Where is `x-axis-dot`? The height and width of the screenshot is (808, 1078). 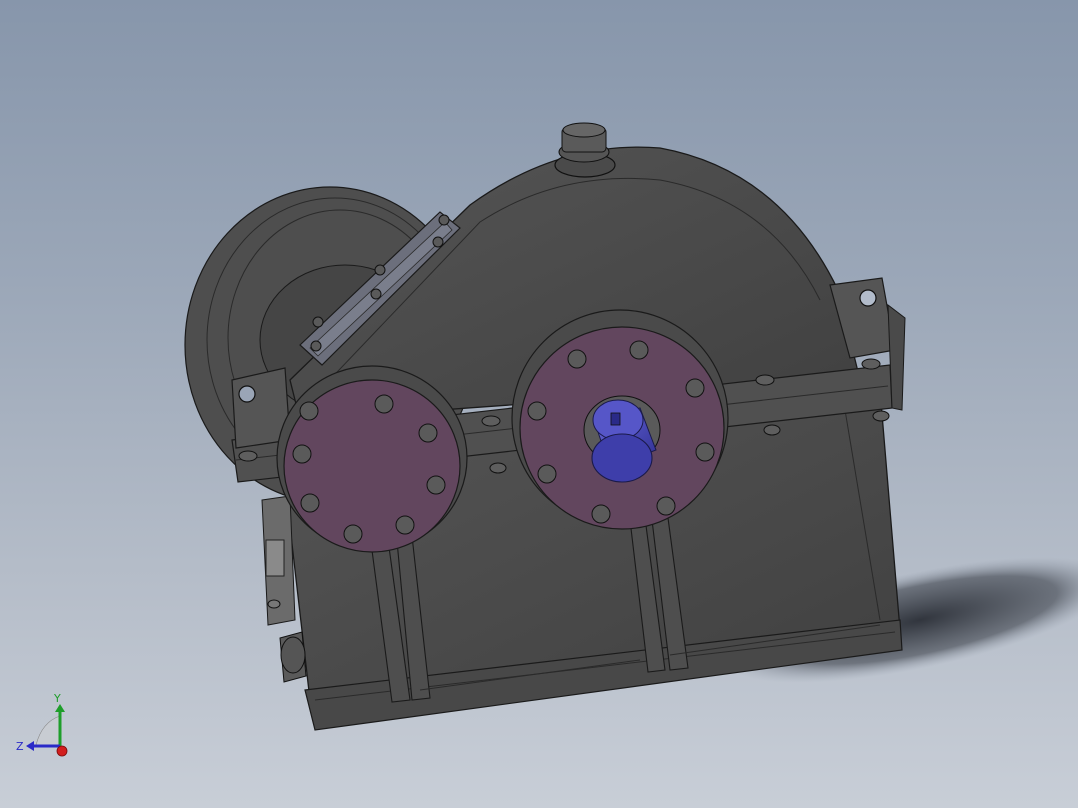
x-axis-dot is located at coordinates (62, 751).